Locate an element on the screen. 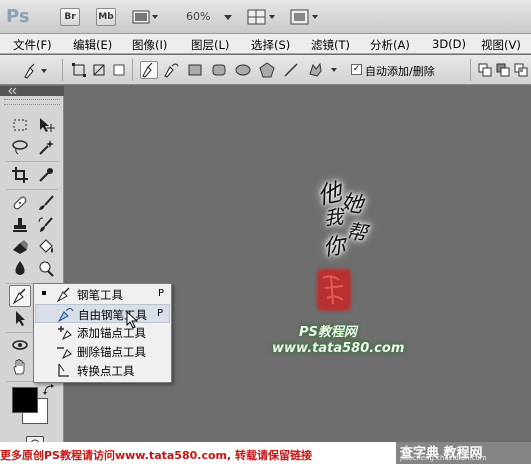 This screenshot has width=531, height=464. menu-edit: 编辑(E) is located at coordinates (92, 45).